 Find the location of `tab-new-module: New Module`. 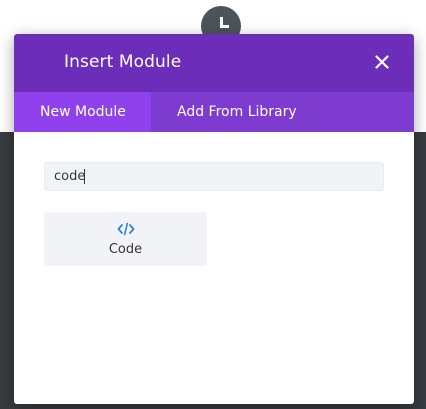

tab-new-module: New Module is located at coordinates (82, 112).